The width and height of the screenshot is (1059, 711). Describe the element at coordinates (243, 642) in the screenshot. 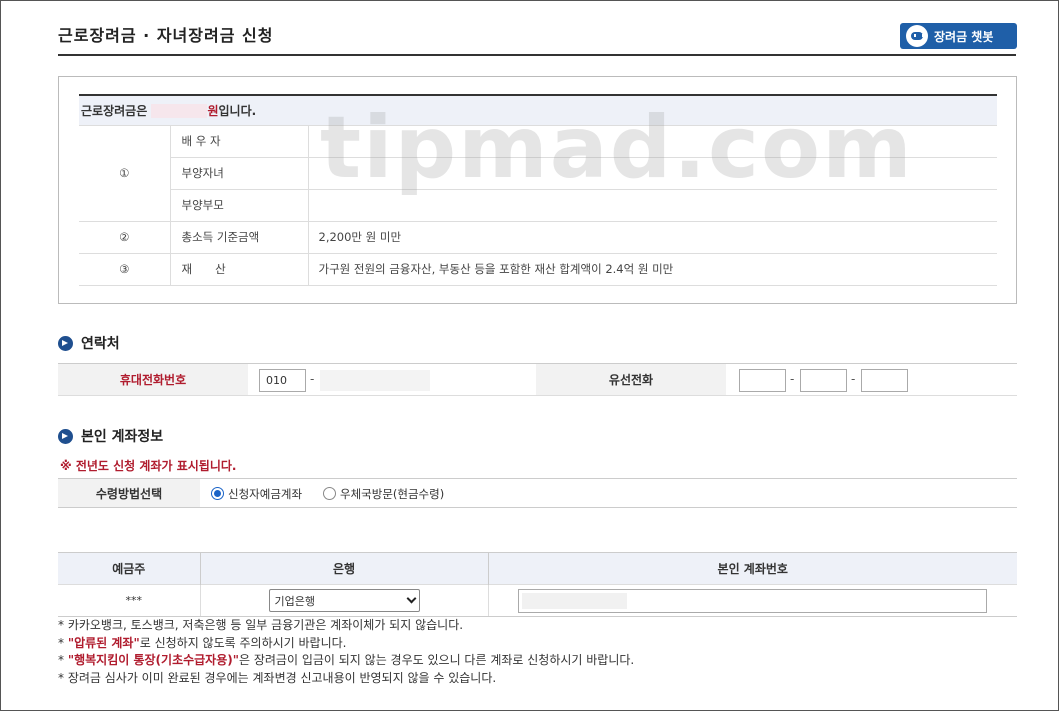

I see `note-text: 로 신청하지 않도록 주의하시기 바랍니다.` at that location.